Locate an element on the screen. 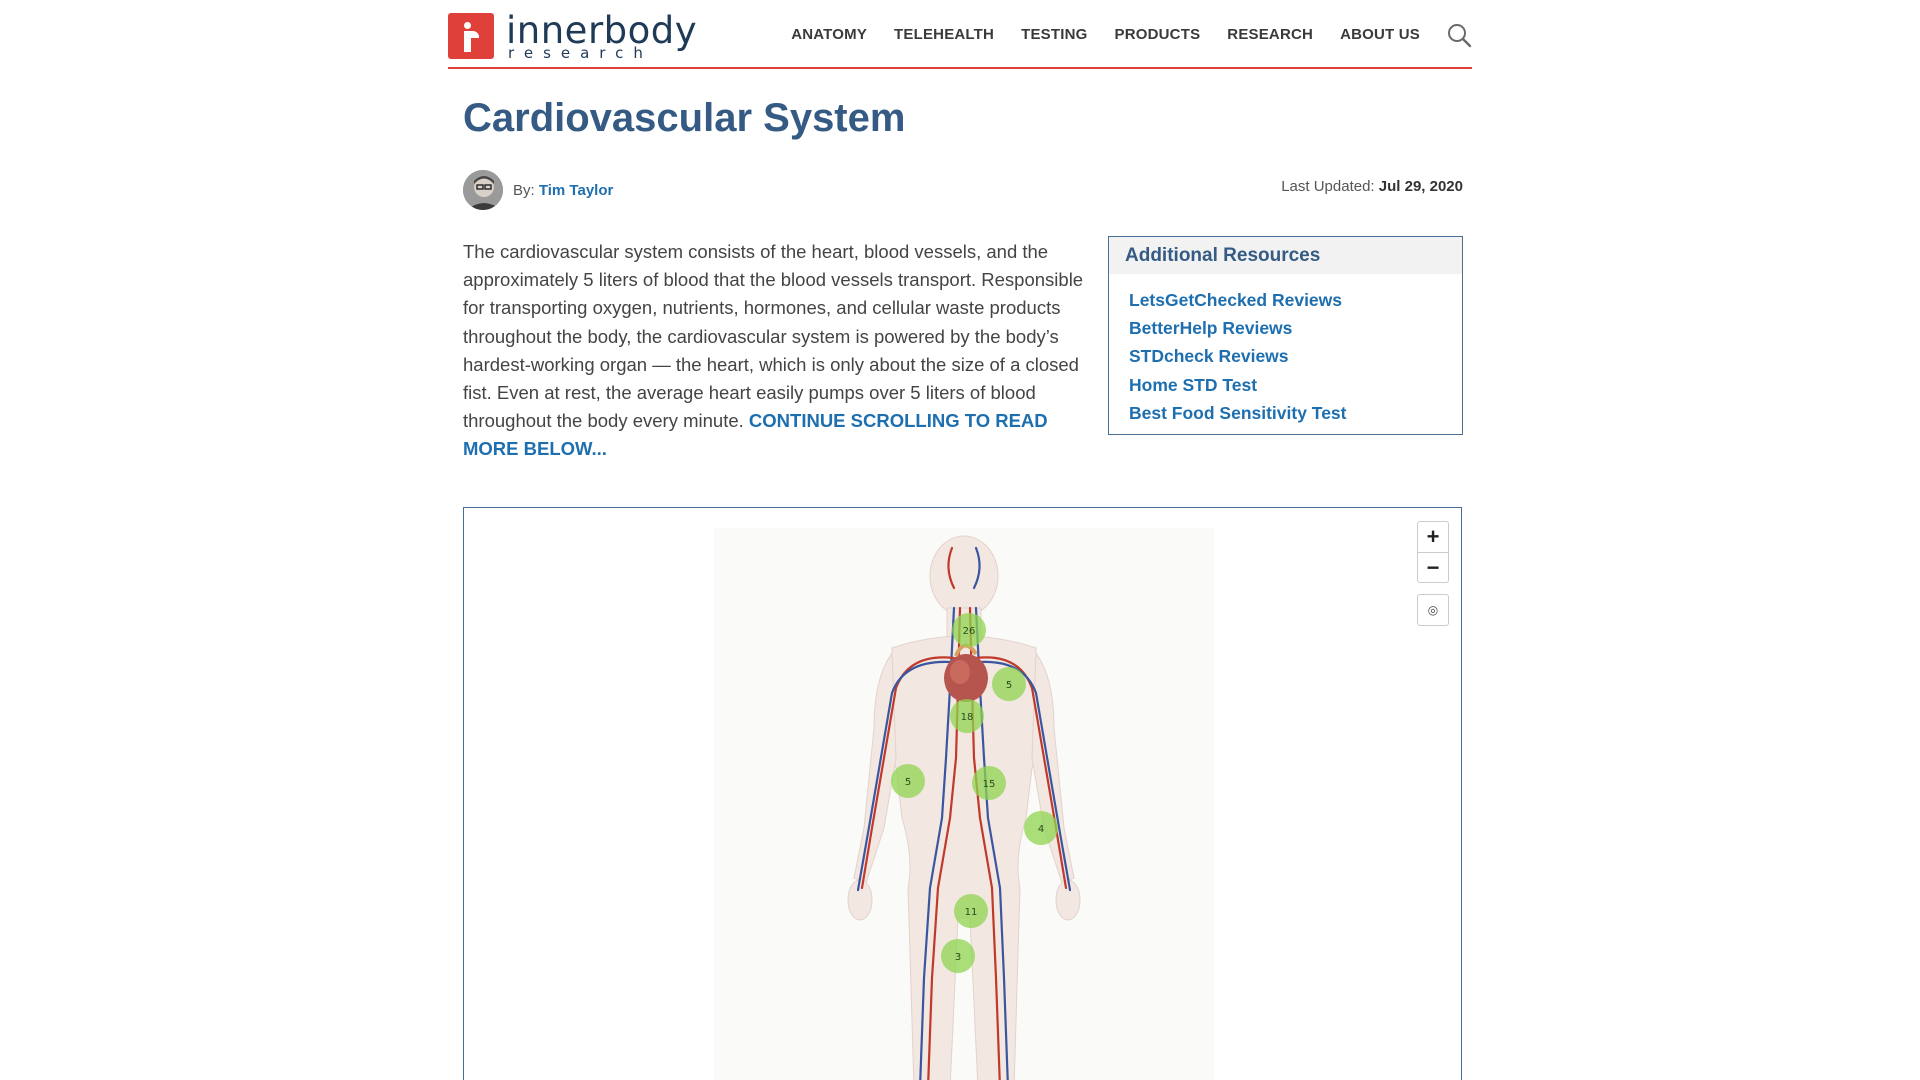  hotspot-marker: 15 is located at coordinates (989, 783).